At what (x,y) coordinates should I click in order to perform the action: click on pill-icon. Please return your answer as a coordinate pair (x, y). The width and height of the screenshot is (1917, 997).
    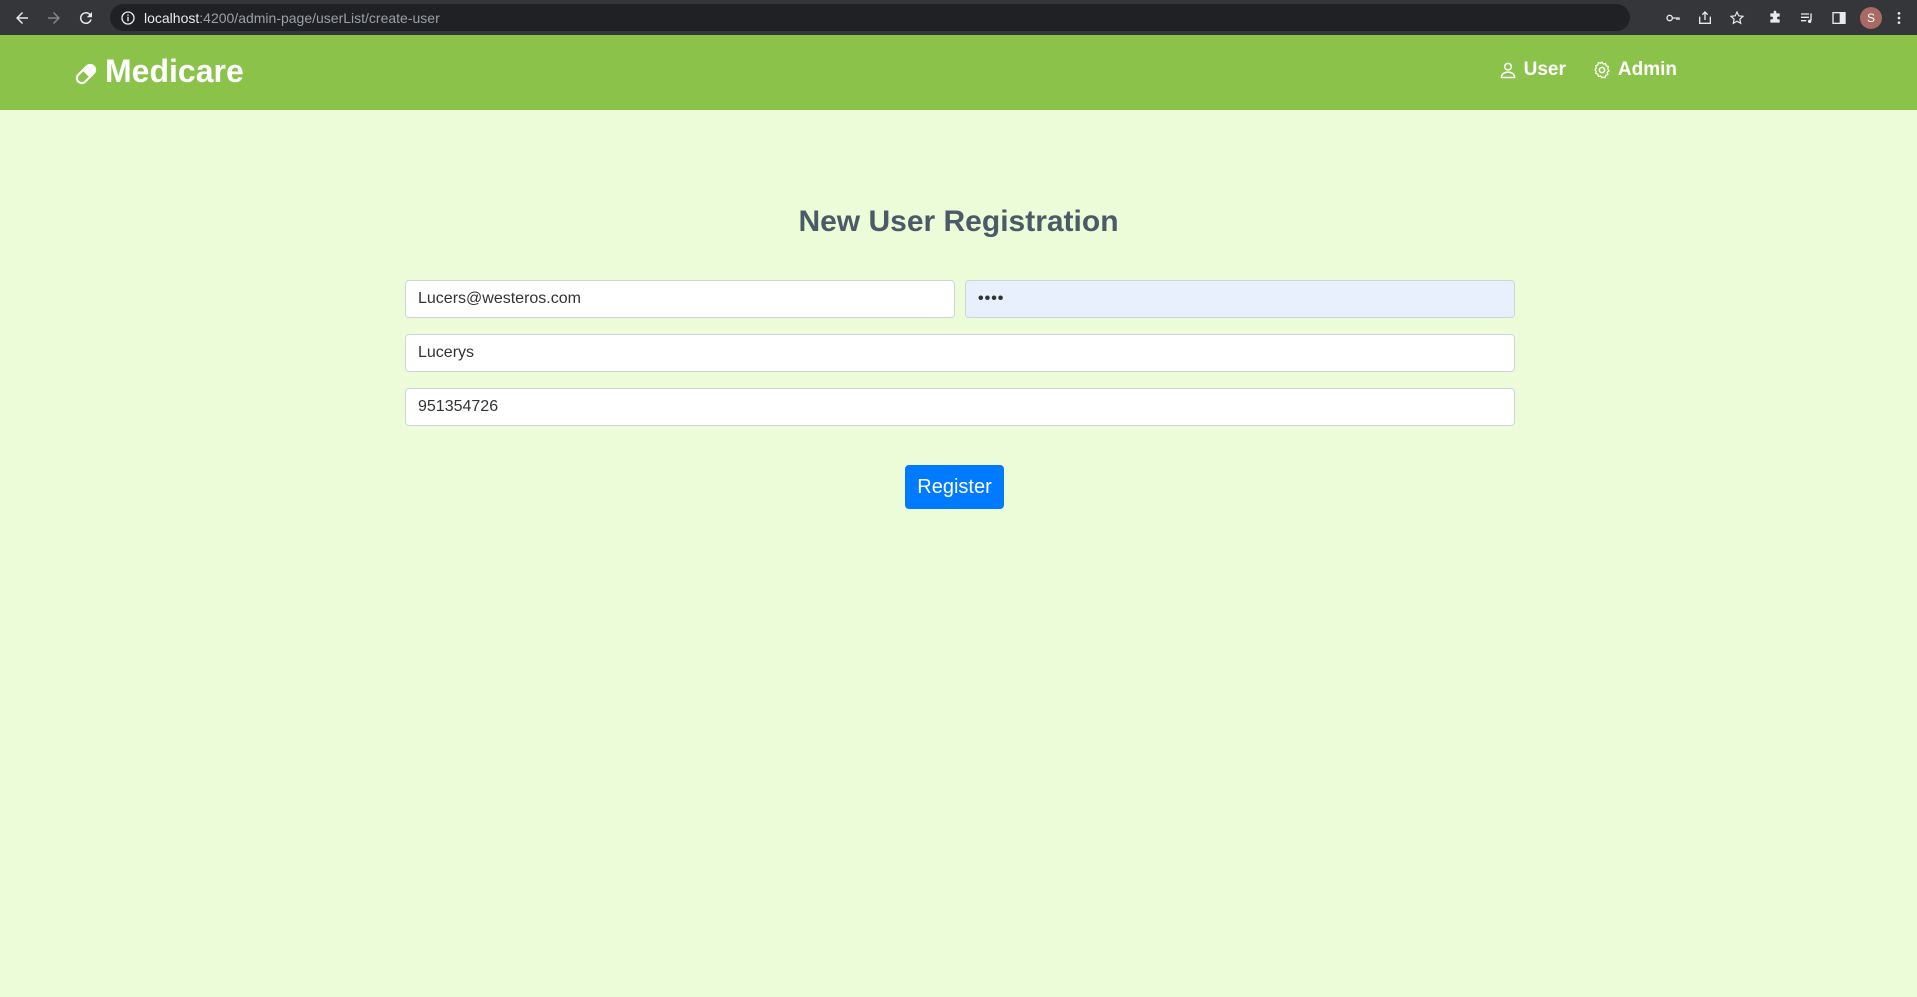
    Looking at the image, I should click on (86, 73).